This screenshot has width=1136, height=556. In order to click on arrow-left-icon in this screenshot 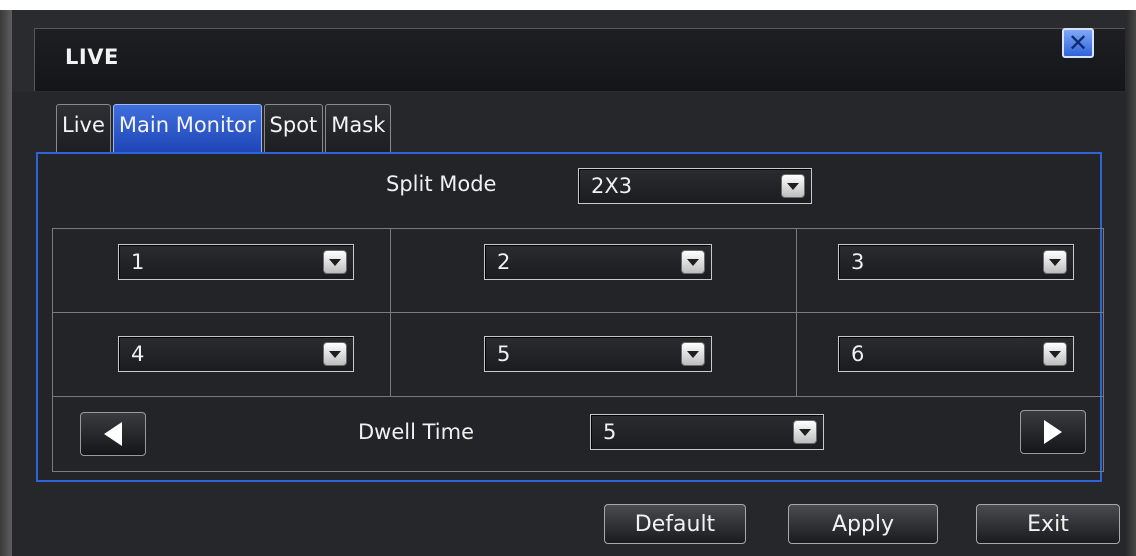, I will do `click(113, 434)`.